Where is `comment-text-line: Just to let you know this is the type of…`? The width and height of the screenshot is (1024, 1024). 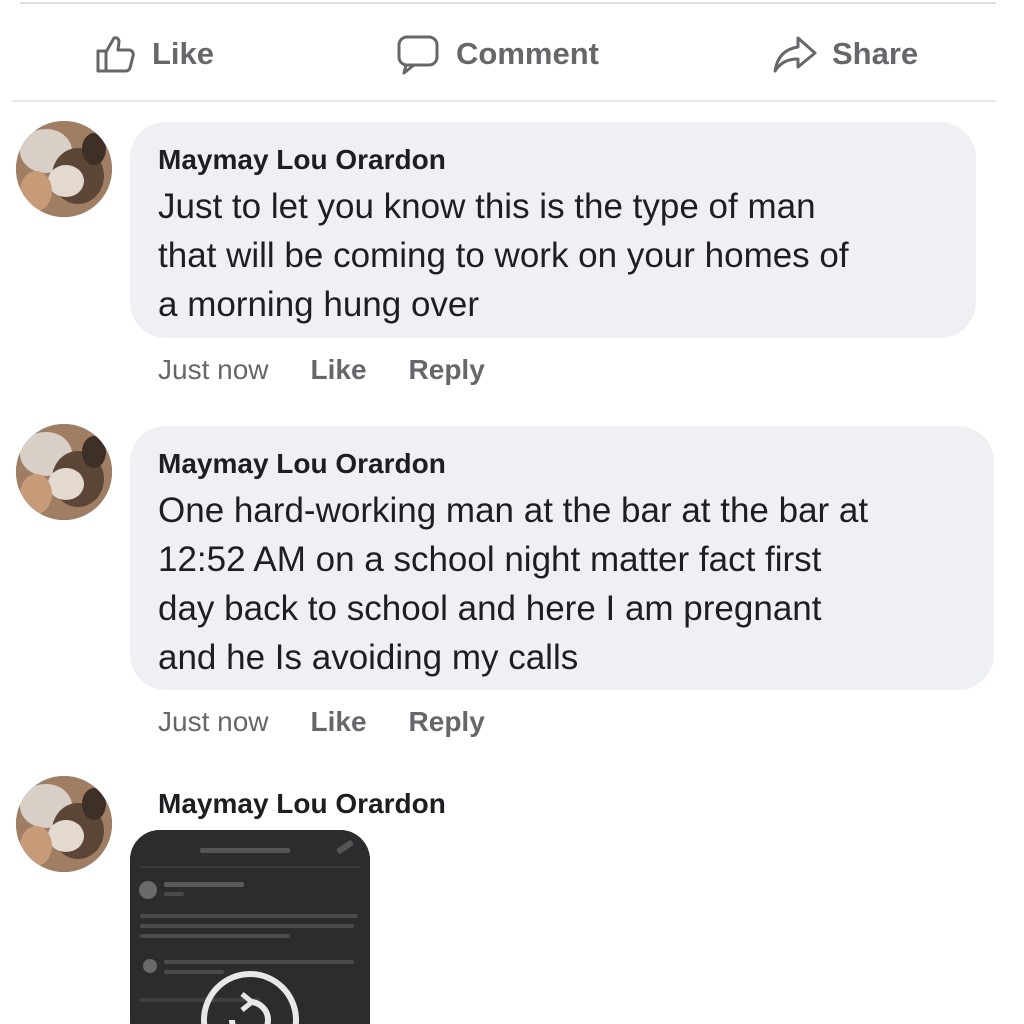 comment-text-line: Just to let you know this is the type of… is located at coordinates (487, 206).